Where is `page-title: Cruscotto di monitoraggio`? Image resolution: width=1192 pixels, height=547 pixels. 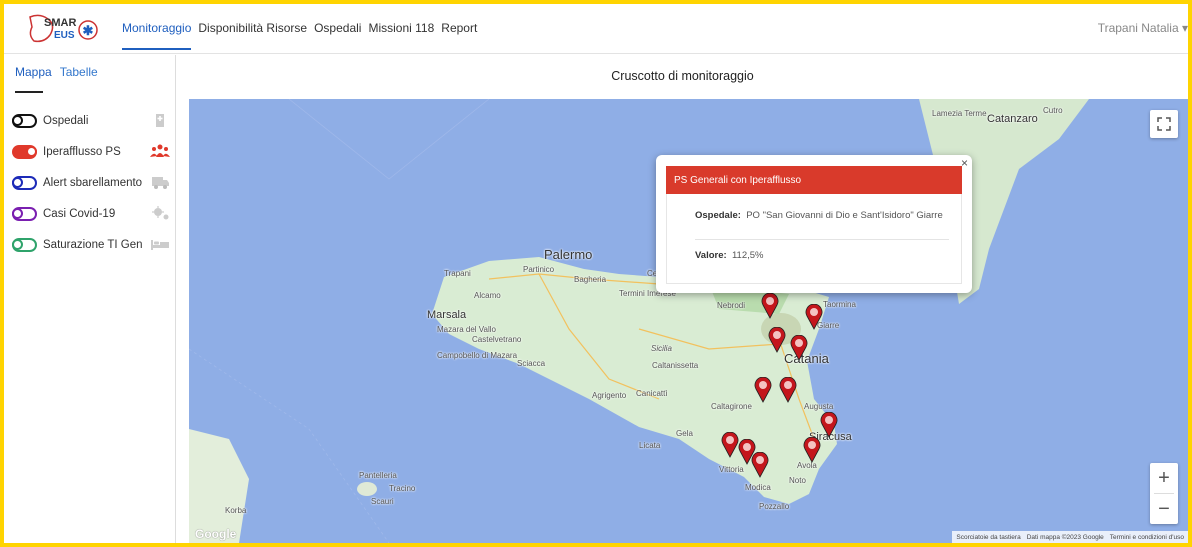 page-title: Cruscotto di monitoraggio is located at coordinates (682, 76).